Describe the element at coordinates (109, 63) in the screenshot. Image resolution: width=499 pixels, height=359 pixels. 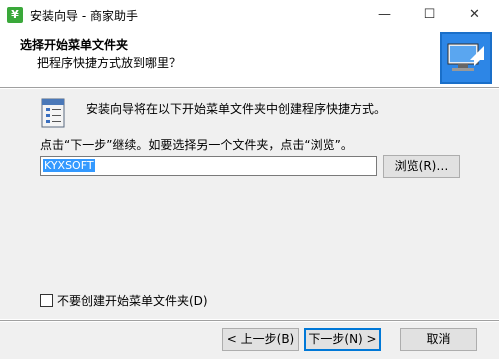
I see `page-subtitle: 把程序快捷方式放到哪里？` at that location.